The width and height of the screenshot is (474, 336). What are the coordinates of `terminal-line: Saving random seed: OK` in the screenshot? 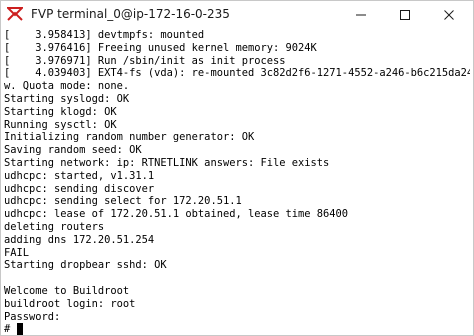 It's located at (73, 150).